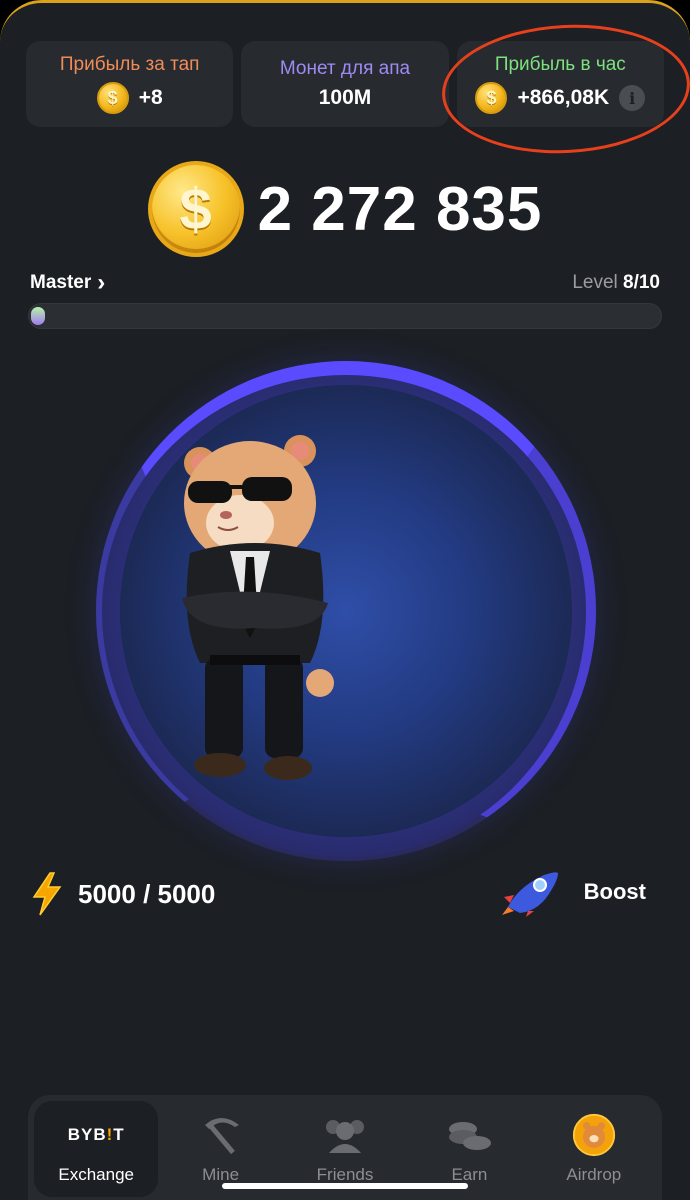  I want to click on energy-indicator: 5000 / 5000, so click(122, 894).